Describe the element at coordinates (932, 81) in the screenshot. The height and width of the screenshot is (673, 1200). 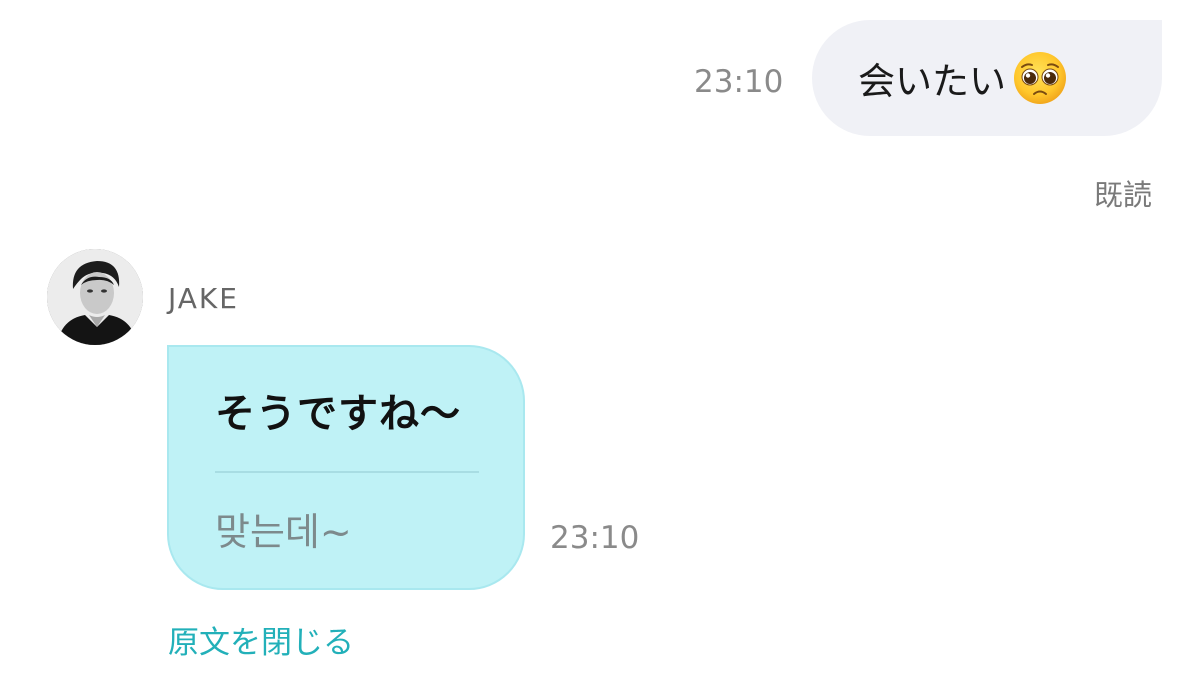
I see `outgoing-message-text: 会いたい` at that location.